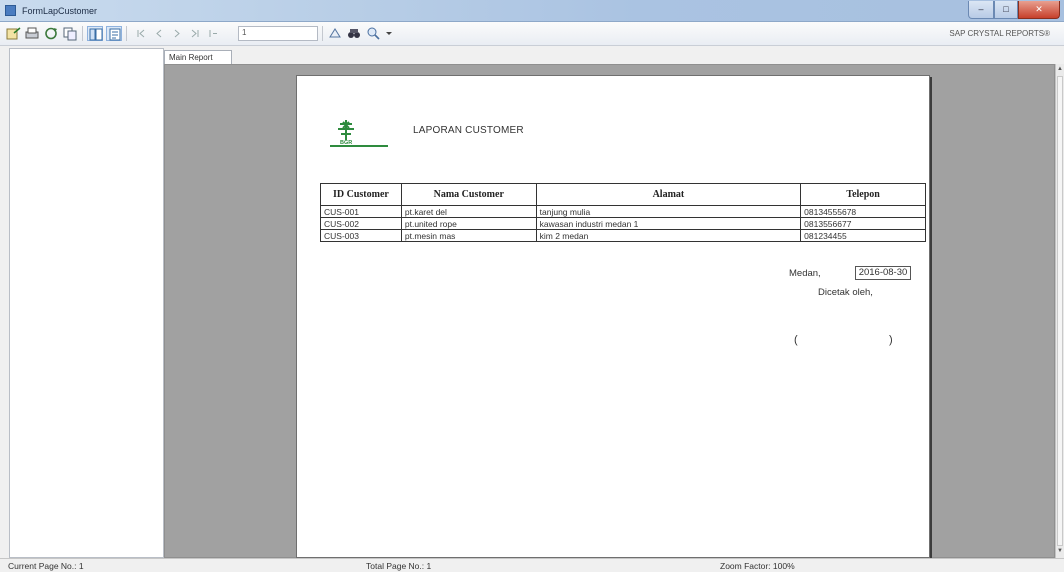 The height and width of the screenshot is (572, 1064). I want to click on table-cell: CUS-001, so click(361, 211).